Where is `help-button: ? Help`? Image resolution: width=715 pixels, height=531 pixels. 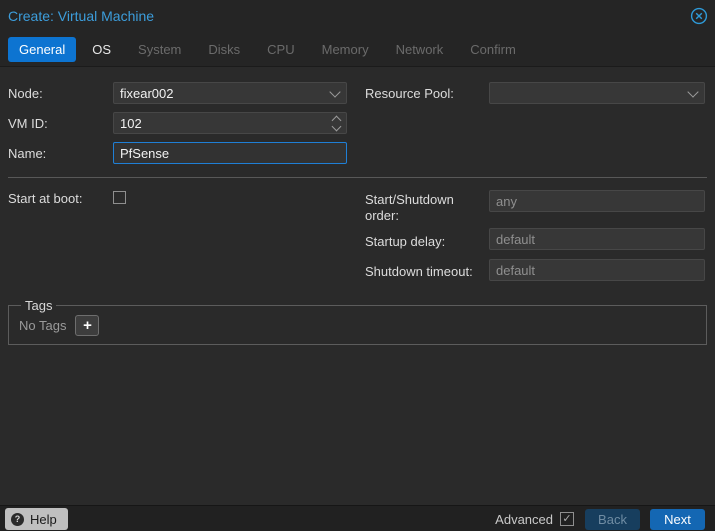 help-button: ? Help is located at coordinates (36, 519).